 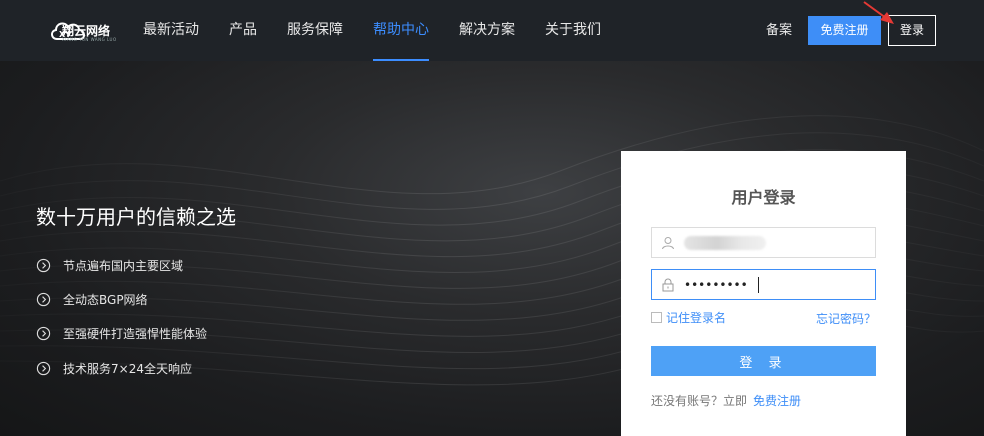 I want to click on username-field, so click(x=763, y=242).